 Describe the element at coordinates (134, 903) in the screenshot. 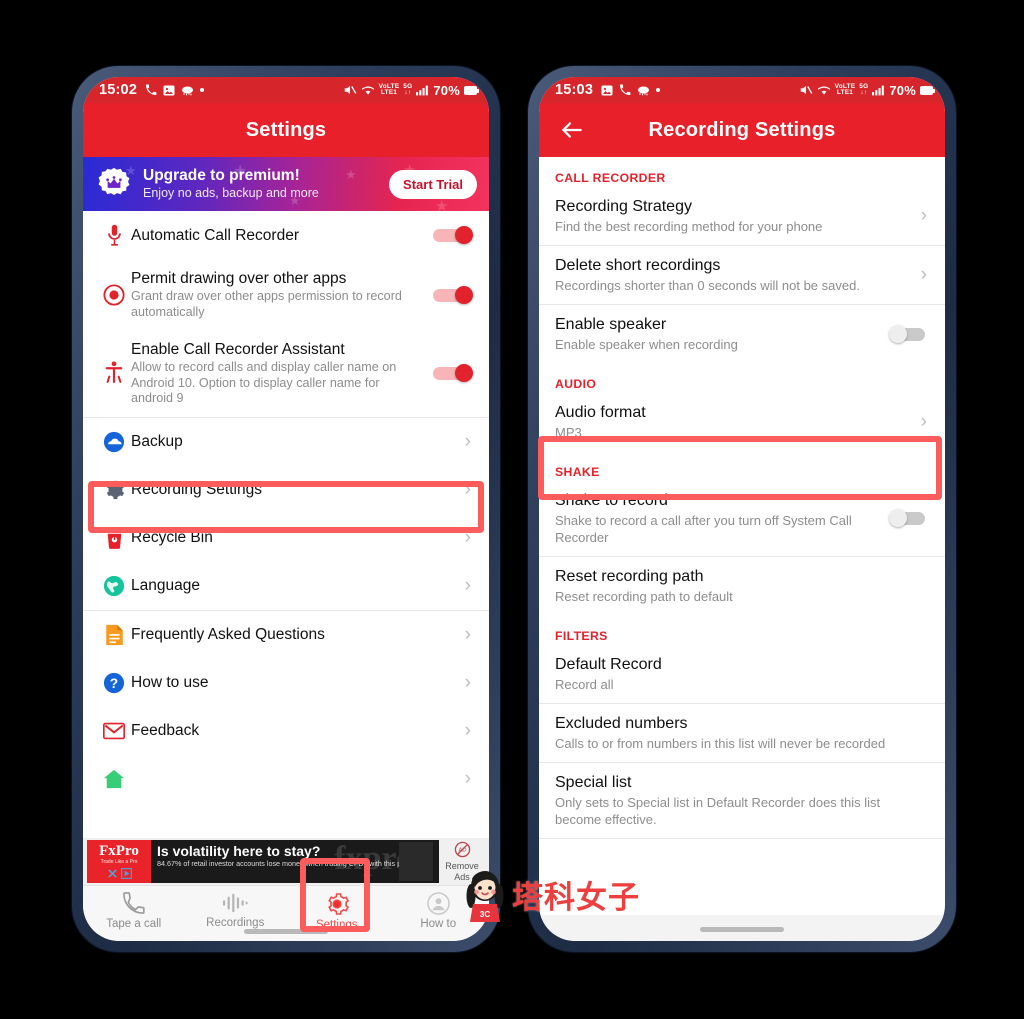

I see `phone-handset-icon` at that location.